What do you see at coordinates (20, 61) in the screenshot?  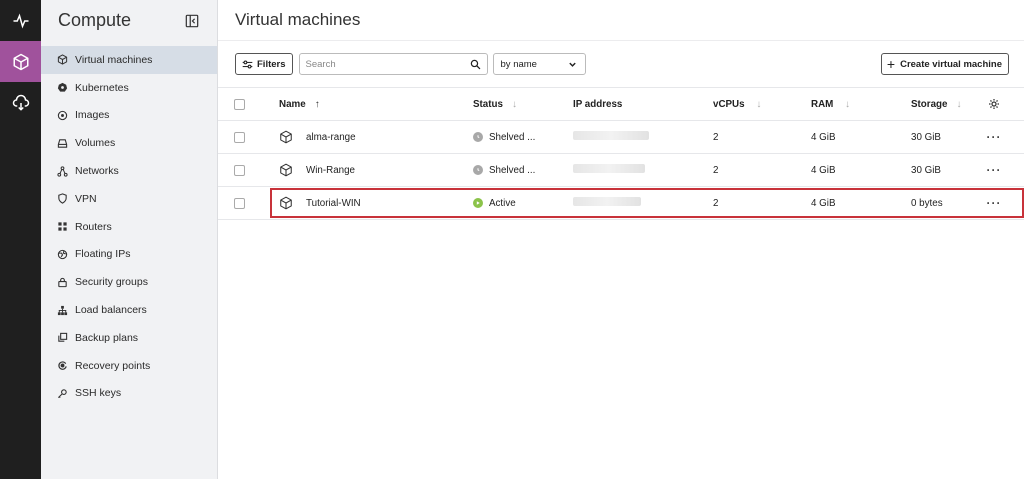 I see `rail-compute-button` at bounding box center [20, 61].